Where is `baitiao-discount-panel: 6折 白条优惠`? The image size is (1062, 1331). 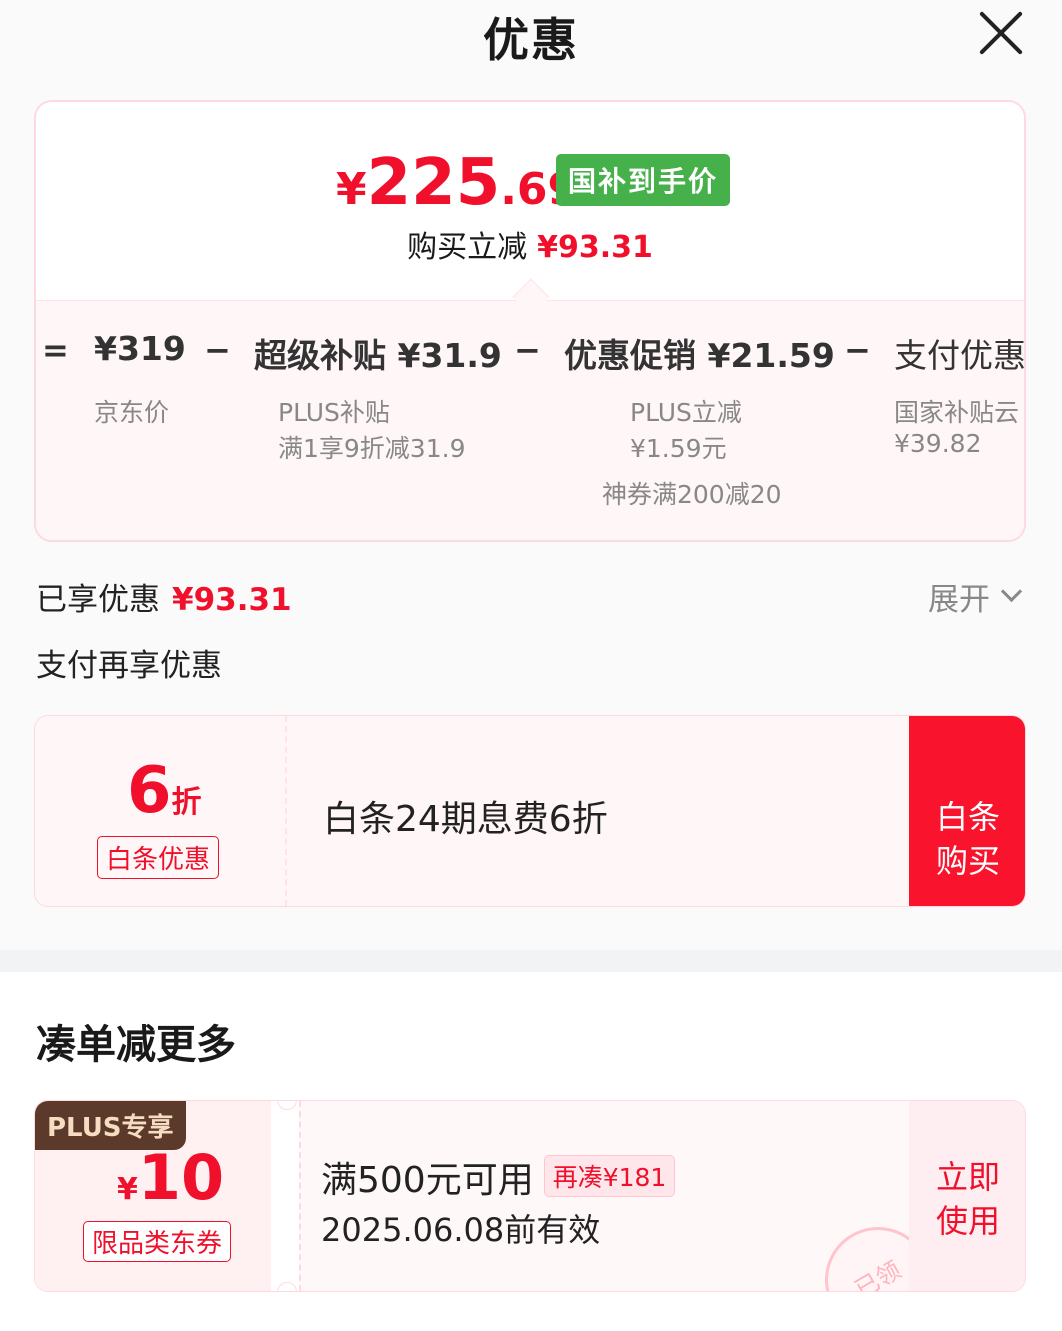
baitiao-discount-panel: 6折 白条优惠 is located at coordinates (161, 811).